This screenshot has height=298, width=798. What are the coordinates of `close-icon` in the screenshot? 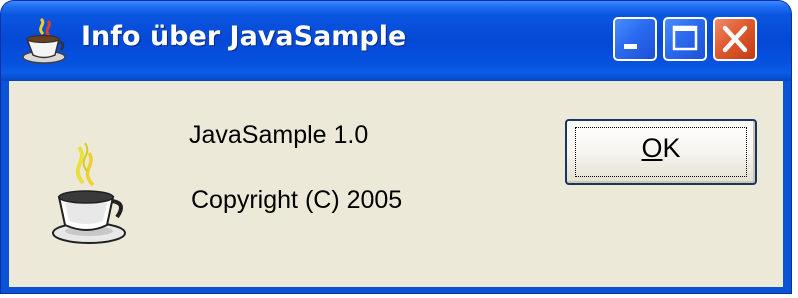 It's located at (735, 39).